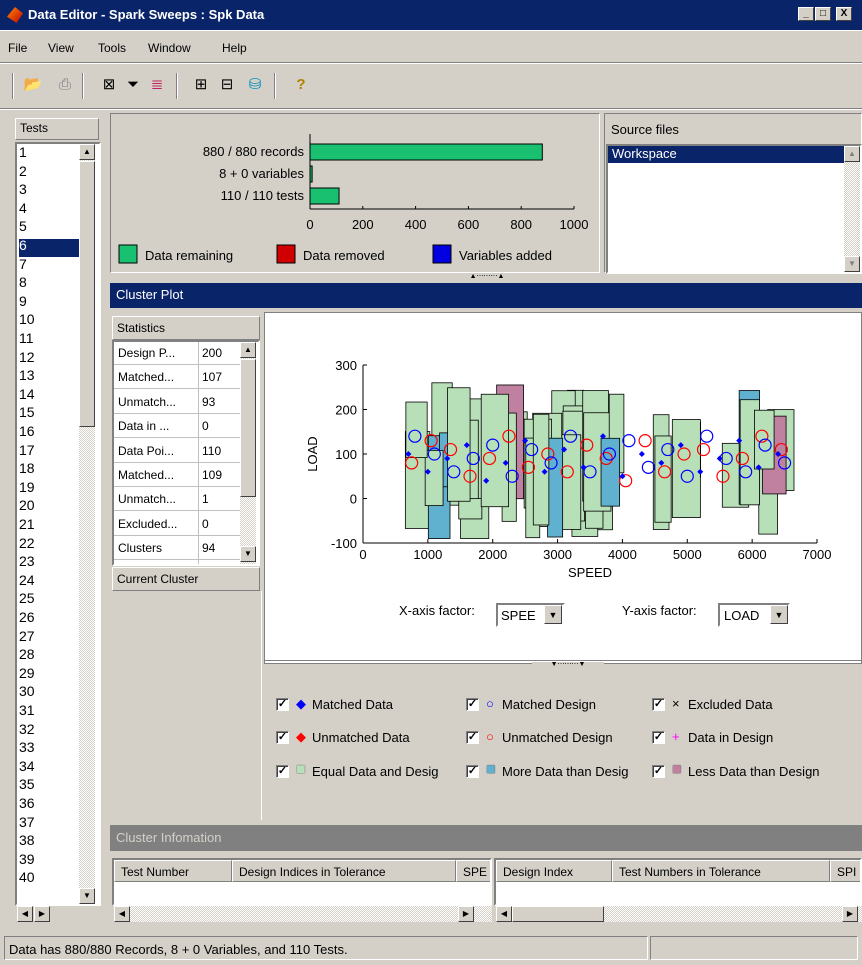  What do you see at coordinates (182, 500) in the screenshot?
I see `statistics-row: Unmatch... 1` at bounding box center [182, 500].